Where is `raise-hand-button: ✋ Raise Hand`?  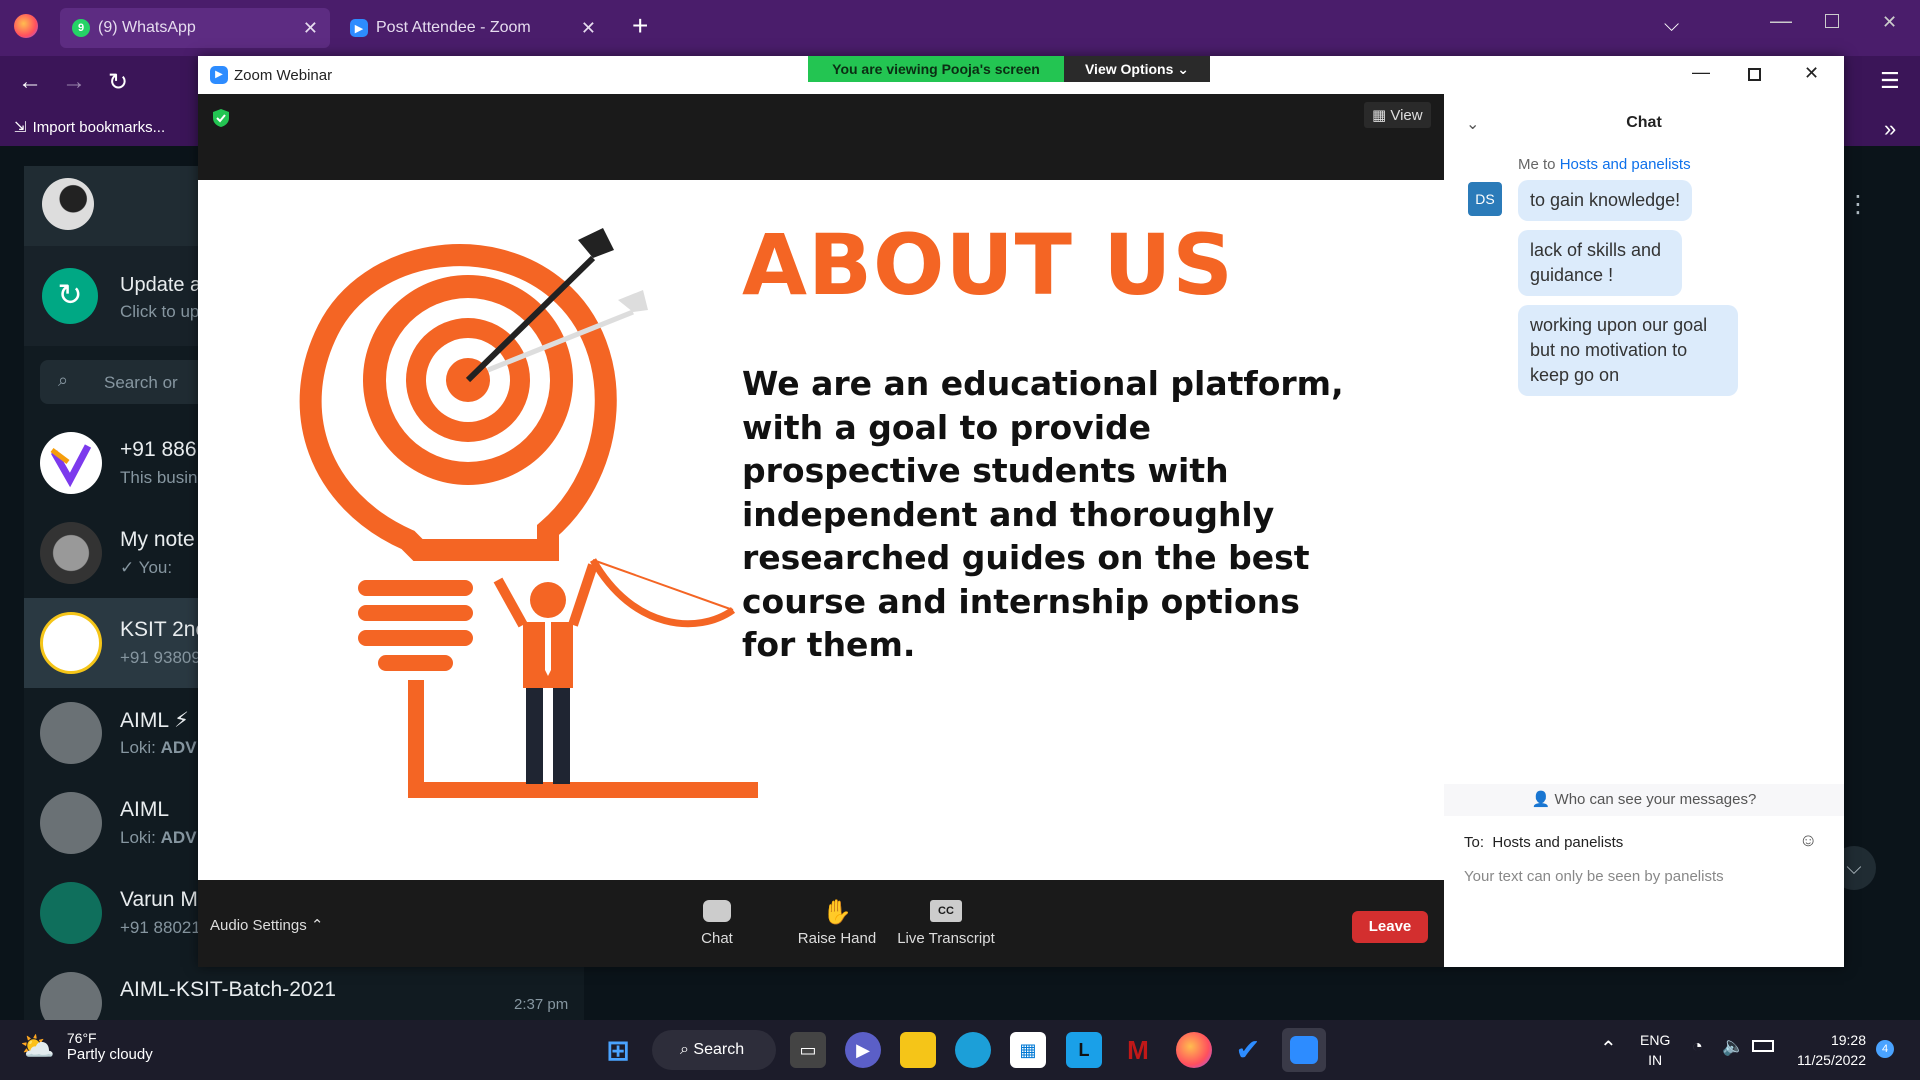 raise-hand-button: ✋ Raise Hand is located at coordinates (837, 924).